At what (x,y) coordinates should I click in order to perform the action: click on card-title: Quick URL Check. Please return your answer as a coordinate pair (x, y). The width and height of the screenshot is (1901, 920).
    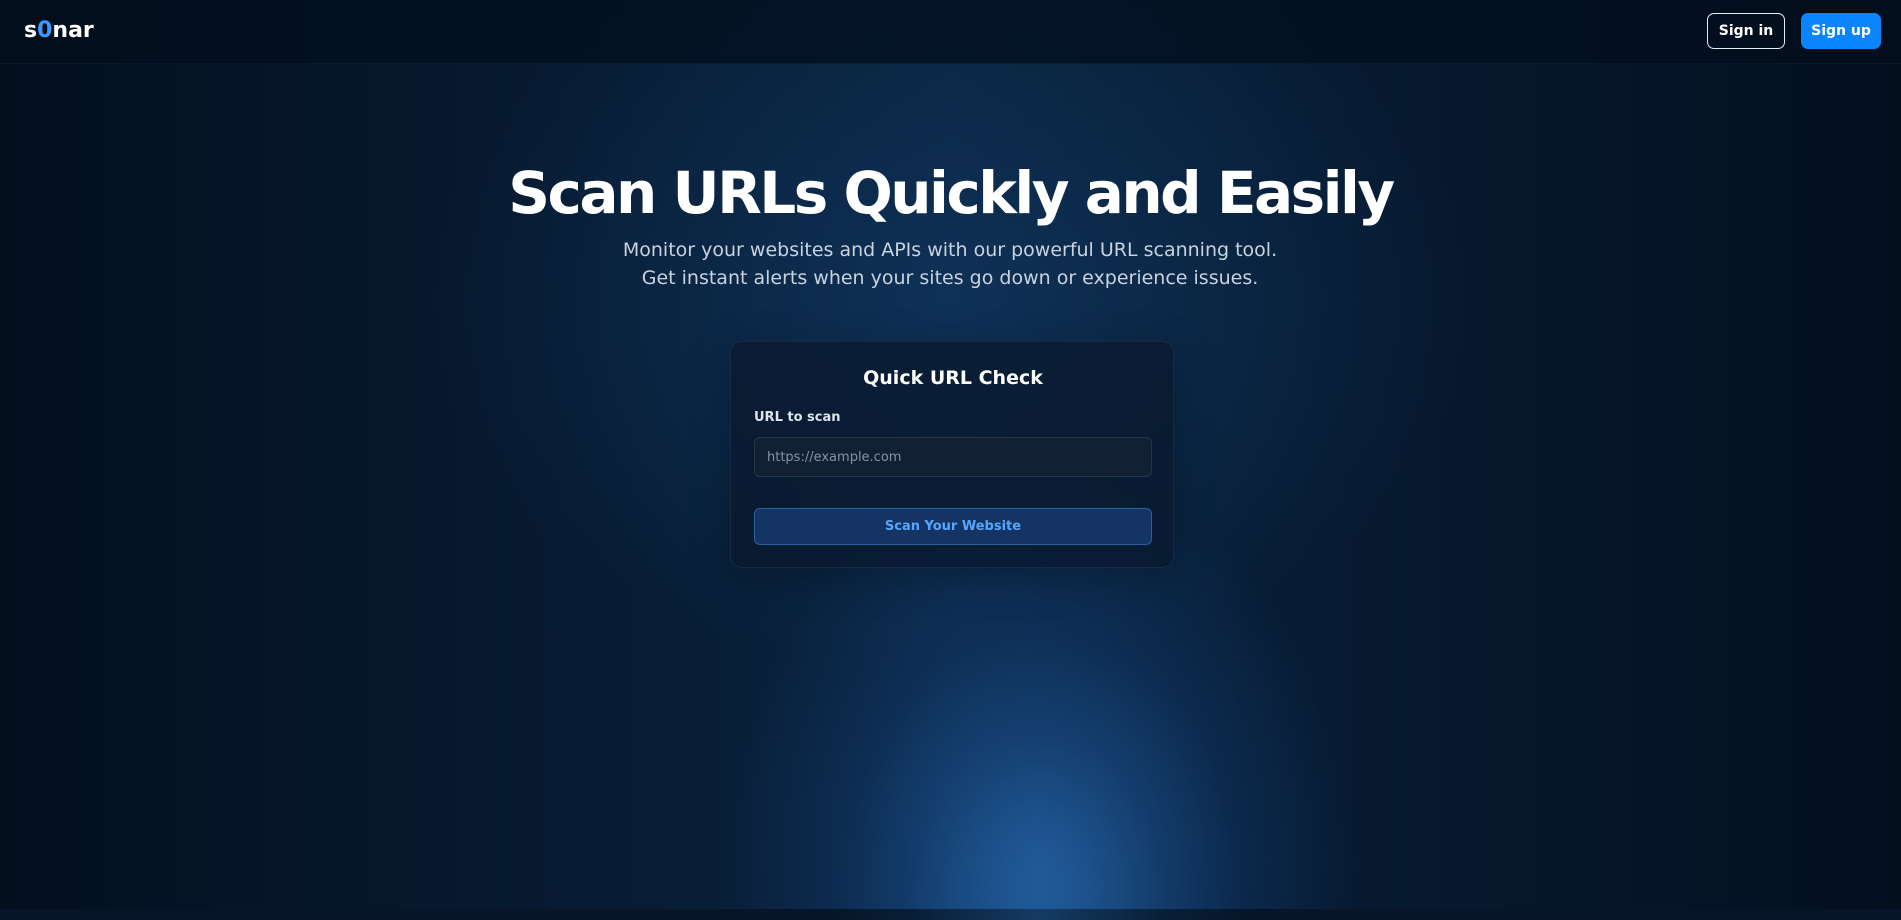
    Looking at the image, I should click on (953, 378).